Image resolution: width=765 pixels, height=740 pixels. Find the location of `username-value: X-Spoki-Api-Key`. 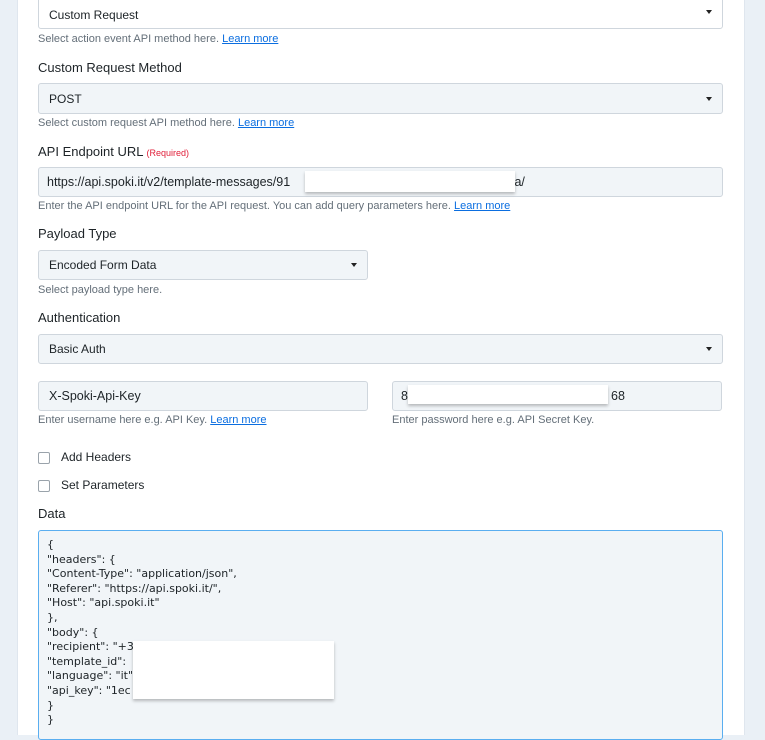

username-value: X-Spoki-Api-Key is located at coordinates (95, 396).